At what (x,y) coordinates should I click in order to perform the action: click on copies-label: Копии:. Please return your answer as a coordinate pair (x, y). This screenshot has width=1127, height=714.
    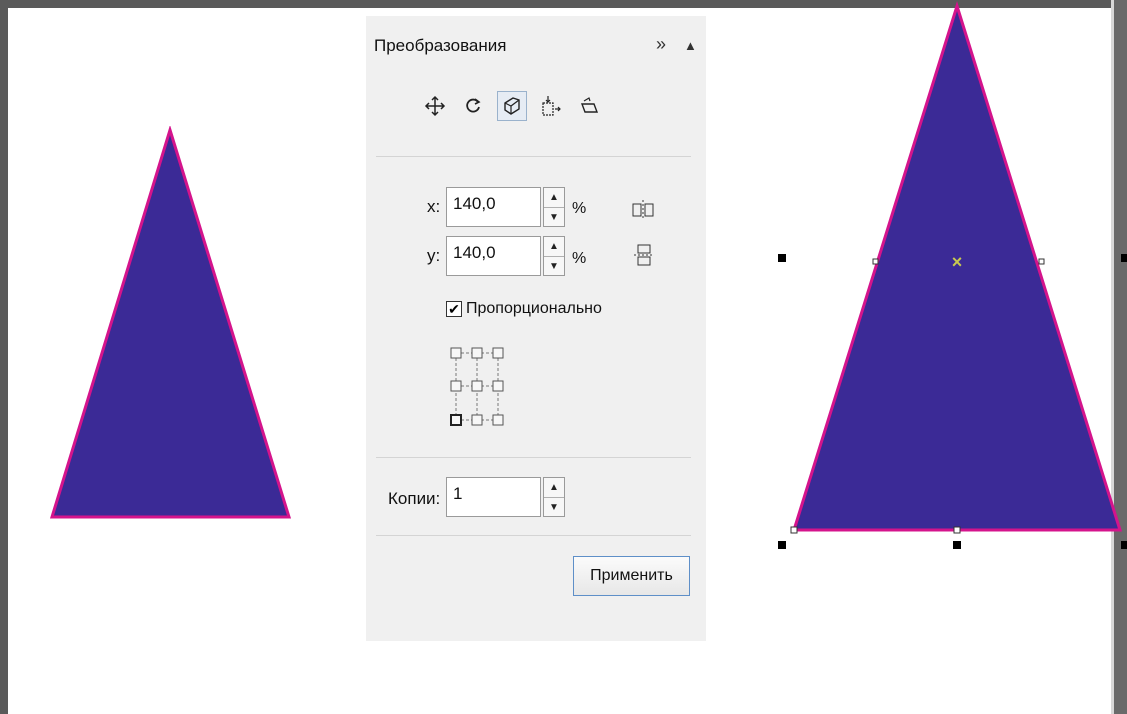
    Looking at the image, I should click on (414, 498).